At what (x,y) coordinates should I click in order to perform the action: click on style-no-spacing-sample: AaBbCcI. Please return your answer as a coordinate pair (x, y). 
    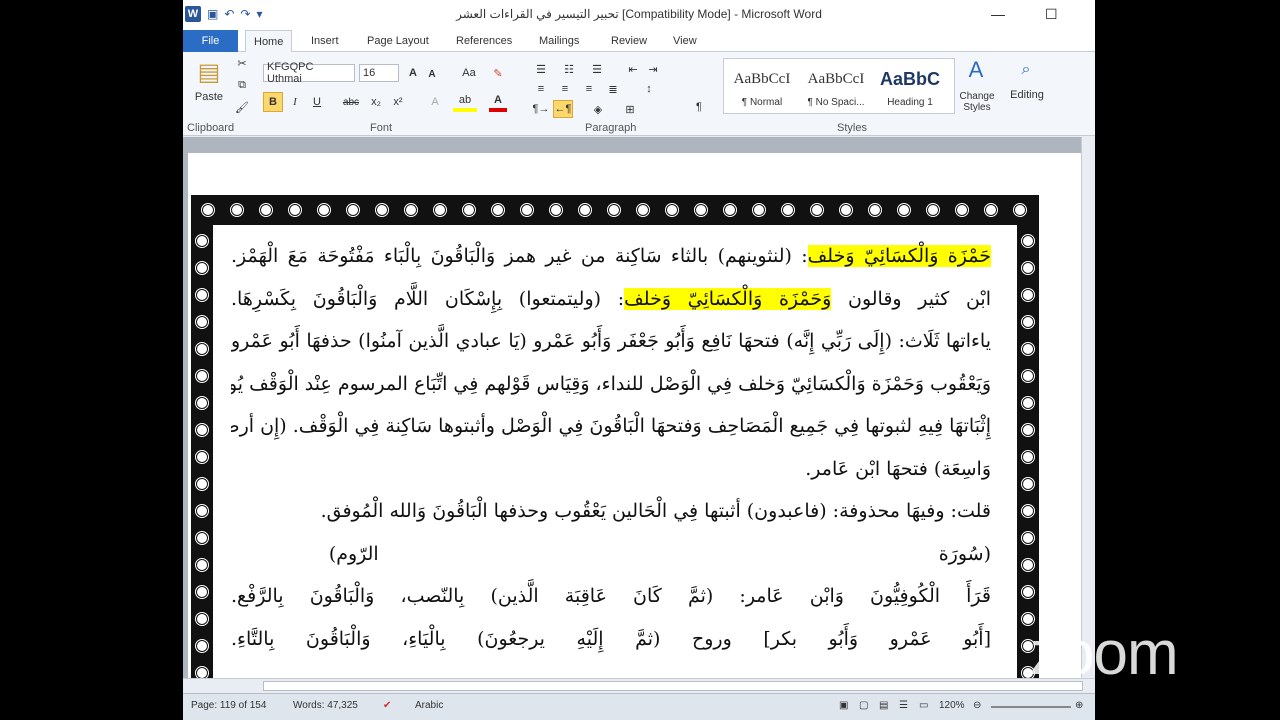
    Looking at the image, I should click on (836, 79).